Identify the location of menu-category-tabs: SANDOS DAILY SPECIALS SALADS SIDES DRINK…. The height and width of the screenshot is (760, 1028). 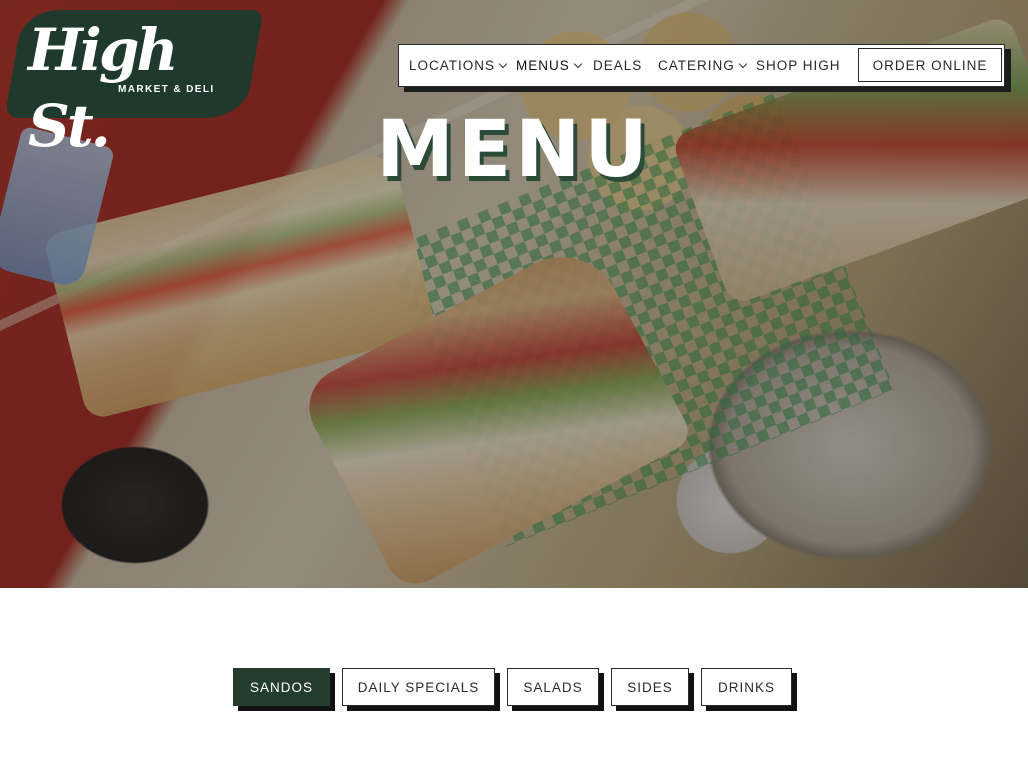
(514, 688).